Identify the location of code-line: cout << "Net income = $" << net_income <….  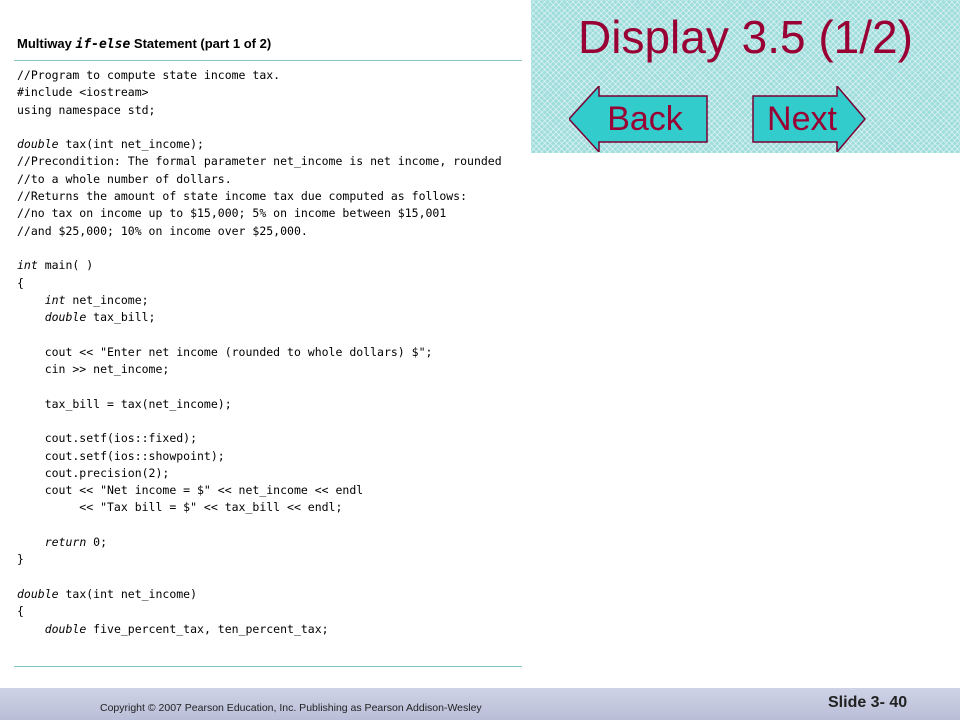
(190, 490).